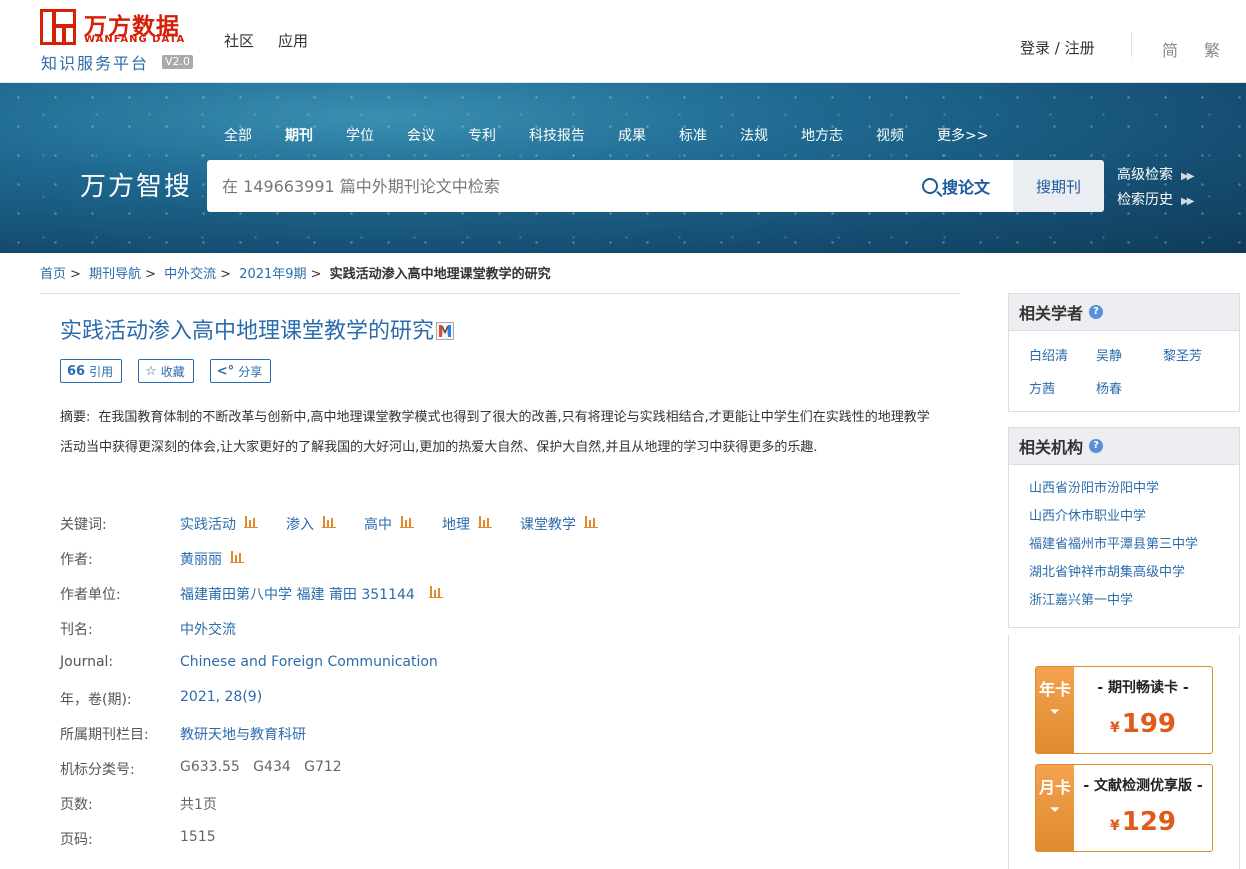 The width and height of the screenshot is (1246, 869). I want to click on keyword-link: 课堂教学, so click(559, 524).